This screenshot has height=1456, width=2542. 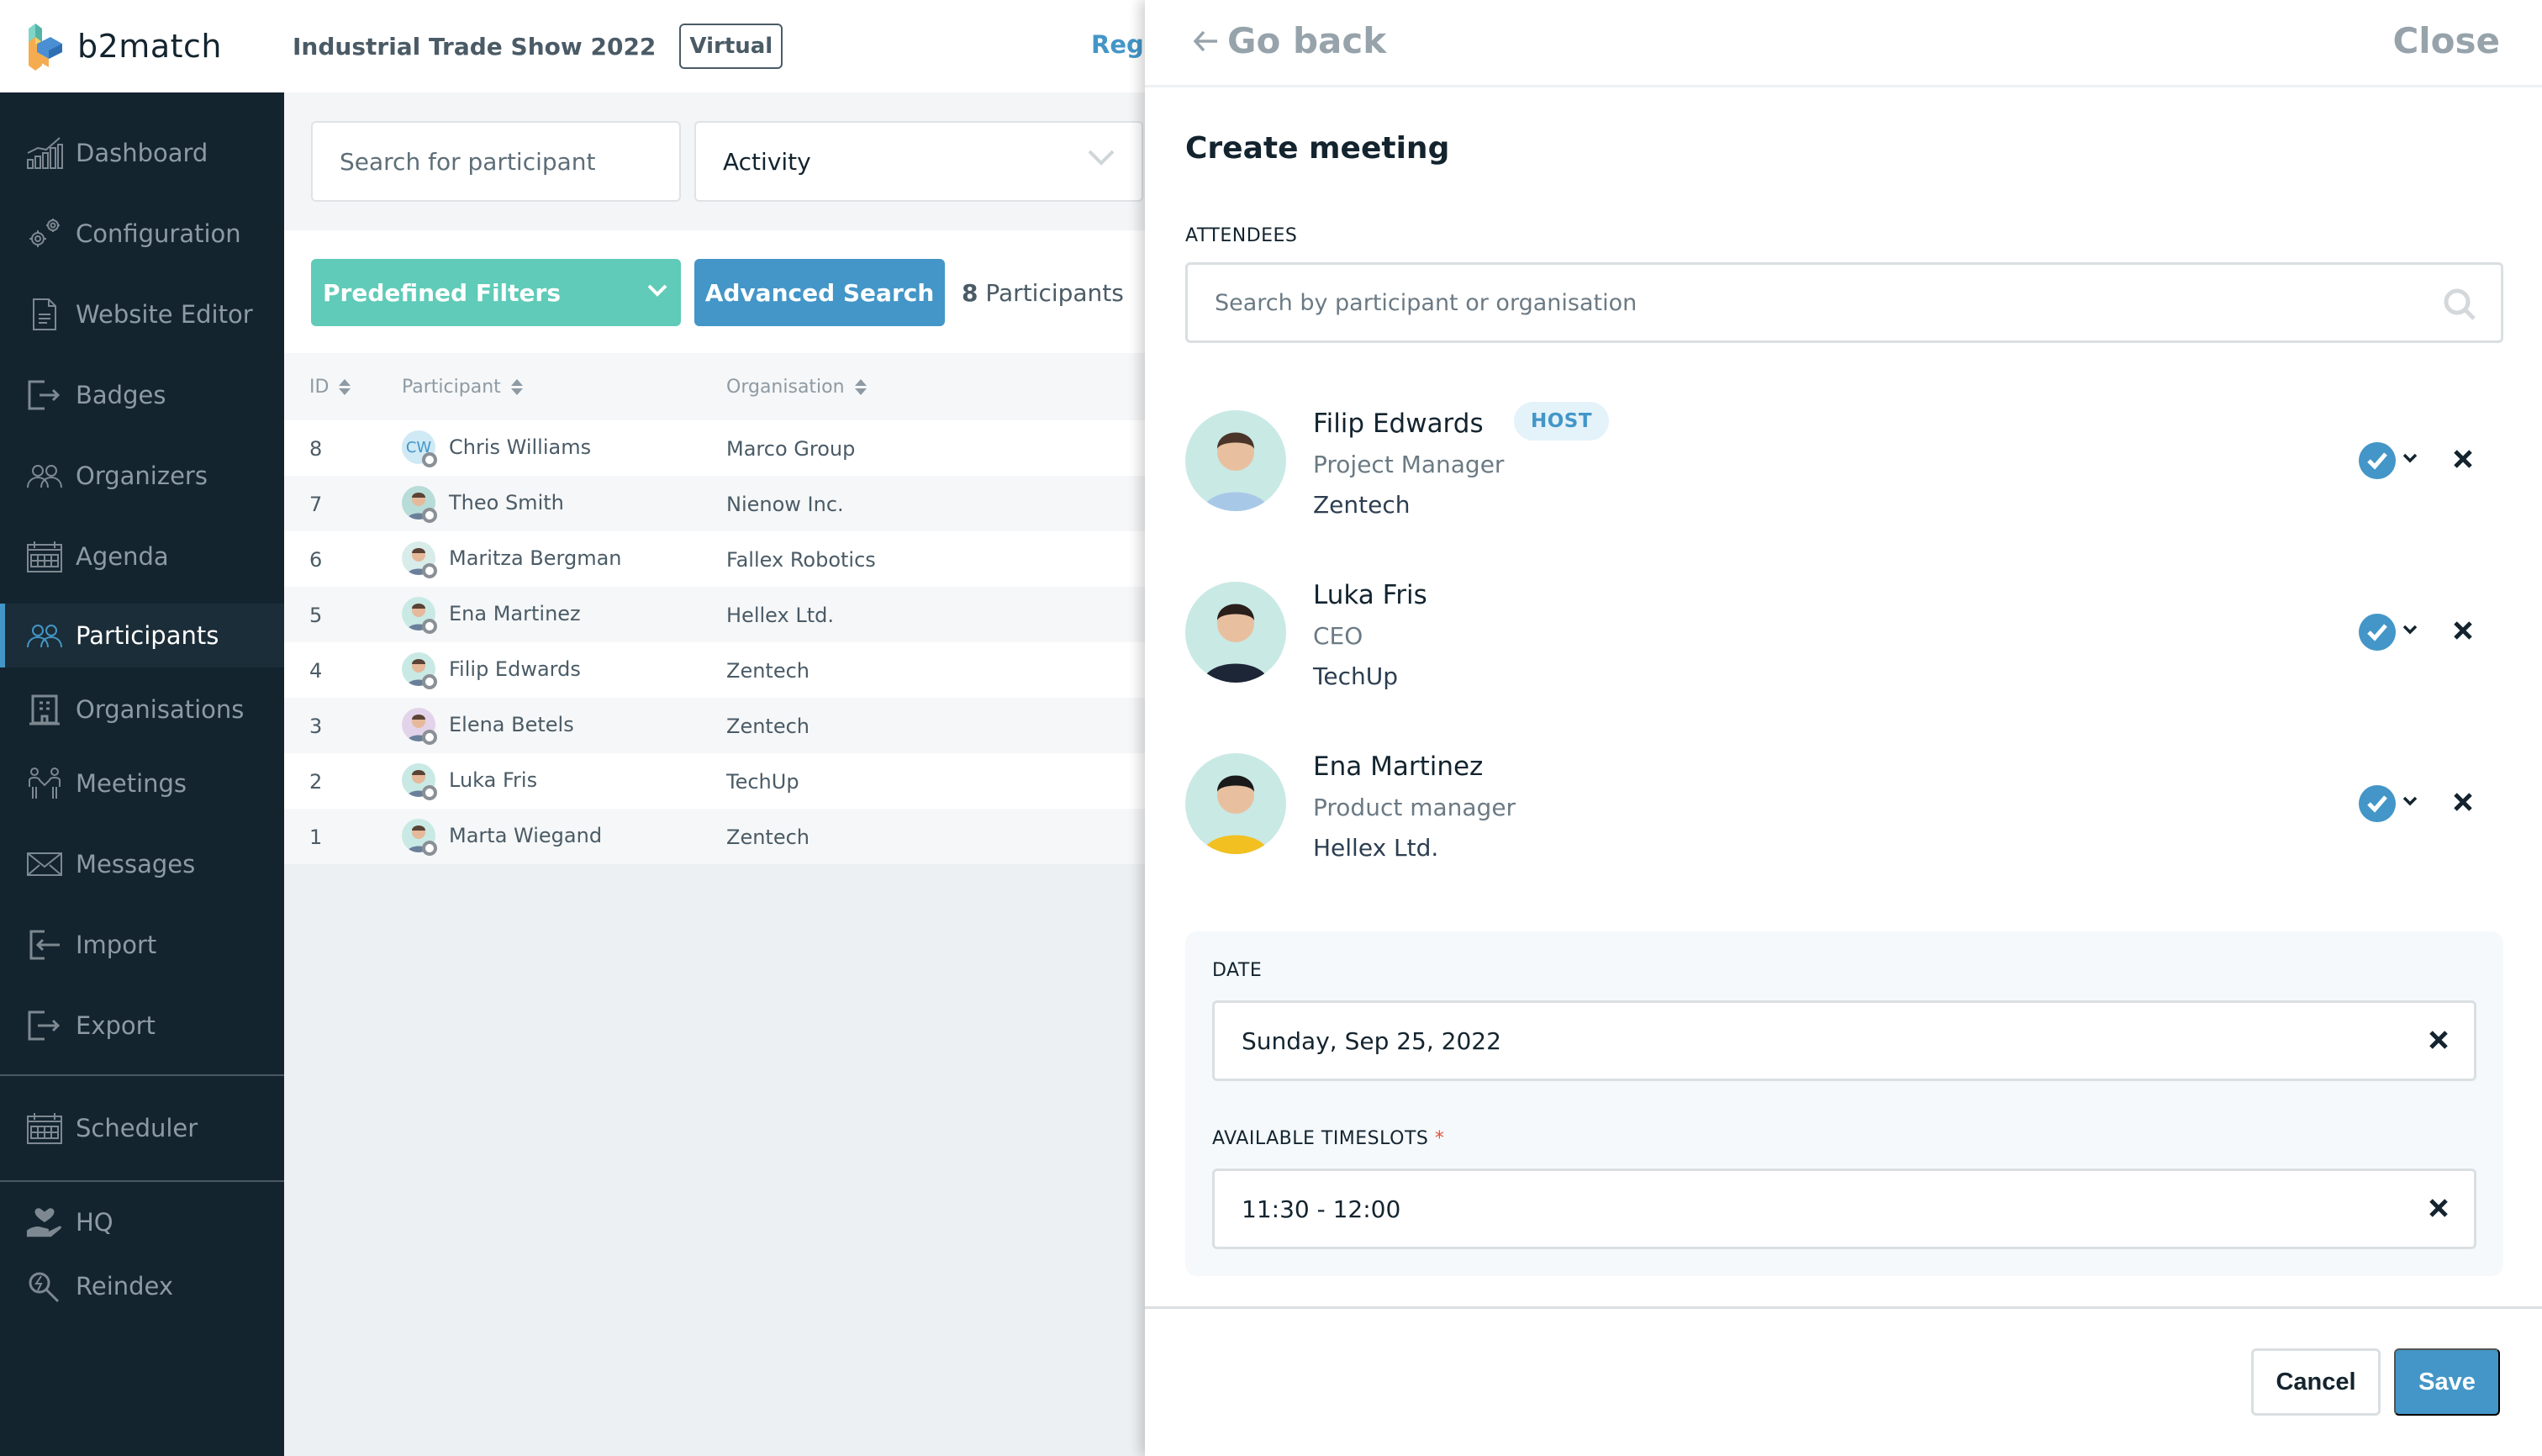 I want to click on table-row: 3 Elena Betels Zentech, so click(x=714, y=725).